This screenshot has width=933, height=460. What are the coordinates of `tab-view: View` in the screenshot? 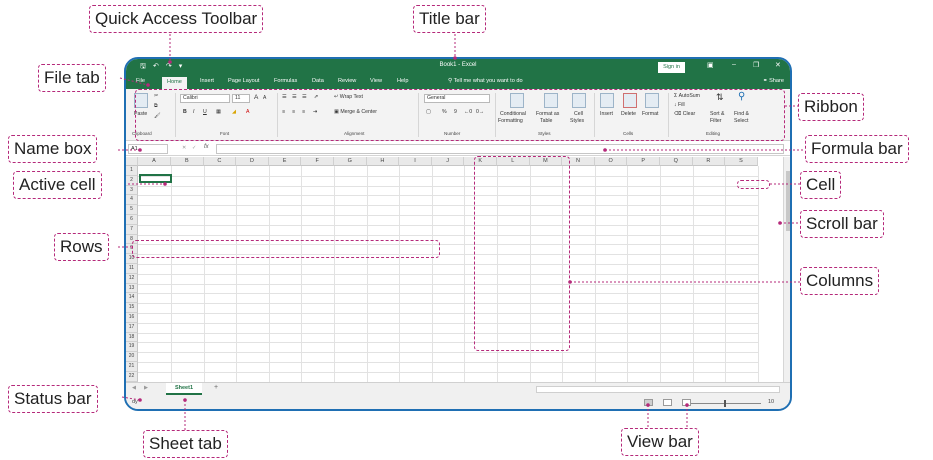 It's located at (376, 81).